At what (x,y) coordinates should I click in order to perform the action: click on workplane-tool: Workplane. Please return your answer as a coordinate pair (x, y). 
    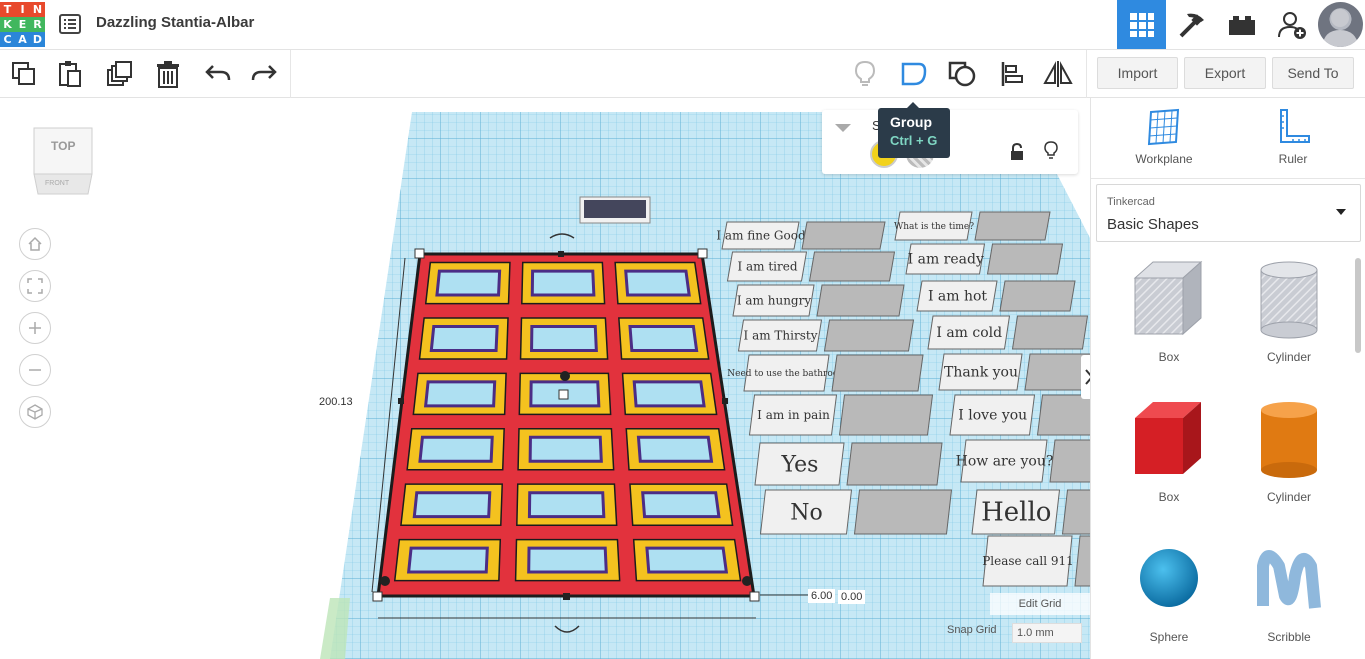
    Looking at the image, I should click on (1164, 140).